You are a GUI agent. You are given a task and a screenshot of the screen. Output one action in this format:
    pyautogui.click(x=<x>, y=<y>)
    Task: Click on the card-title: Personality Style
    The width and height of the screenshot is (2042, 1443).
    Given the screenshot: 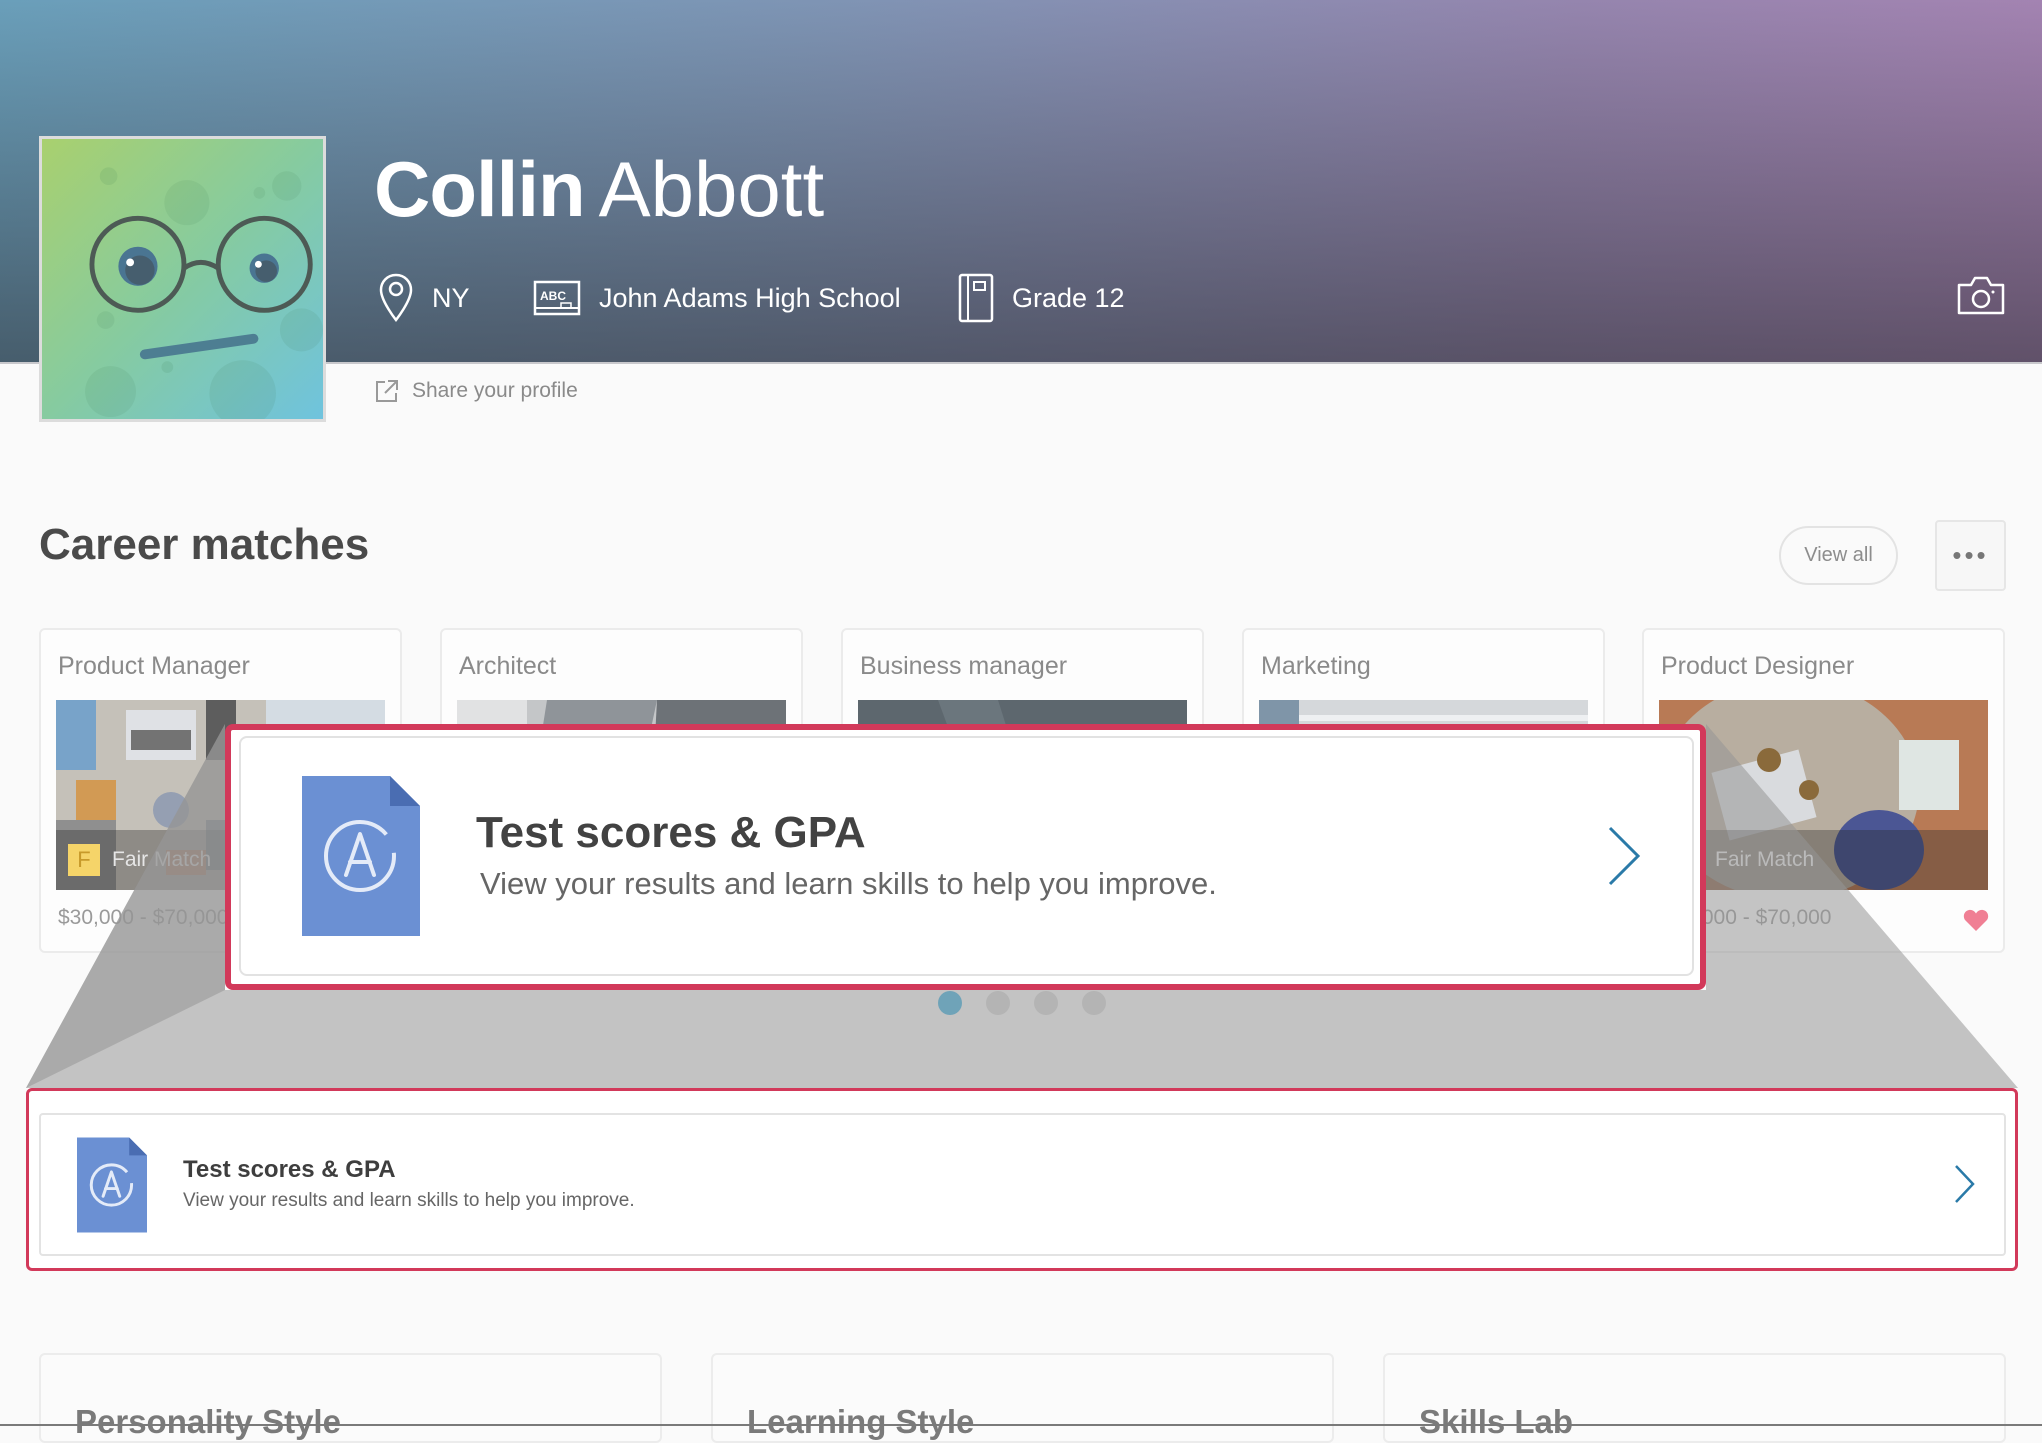 What is the action you would take?
    pyautogui.click(x=208, y=1421)
    